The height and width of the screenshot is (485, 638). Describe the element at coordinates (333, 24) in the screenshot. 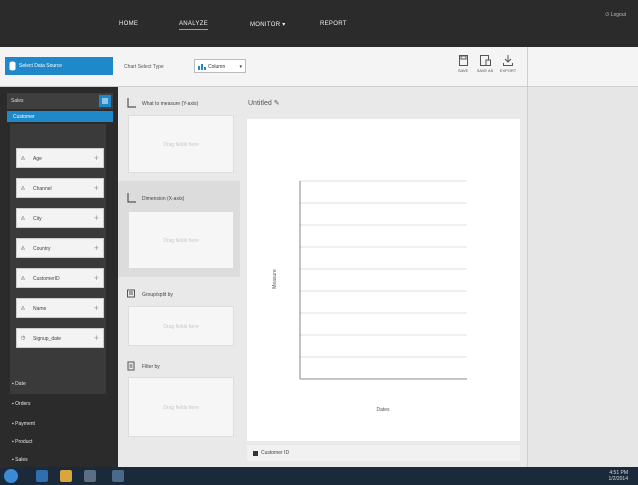

I see `nav-report: REPORT` at that location.